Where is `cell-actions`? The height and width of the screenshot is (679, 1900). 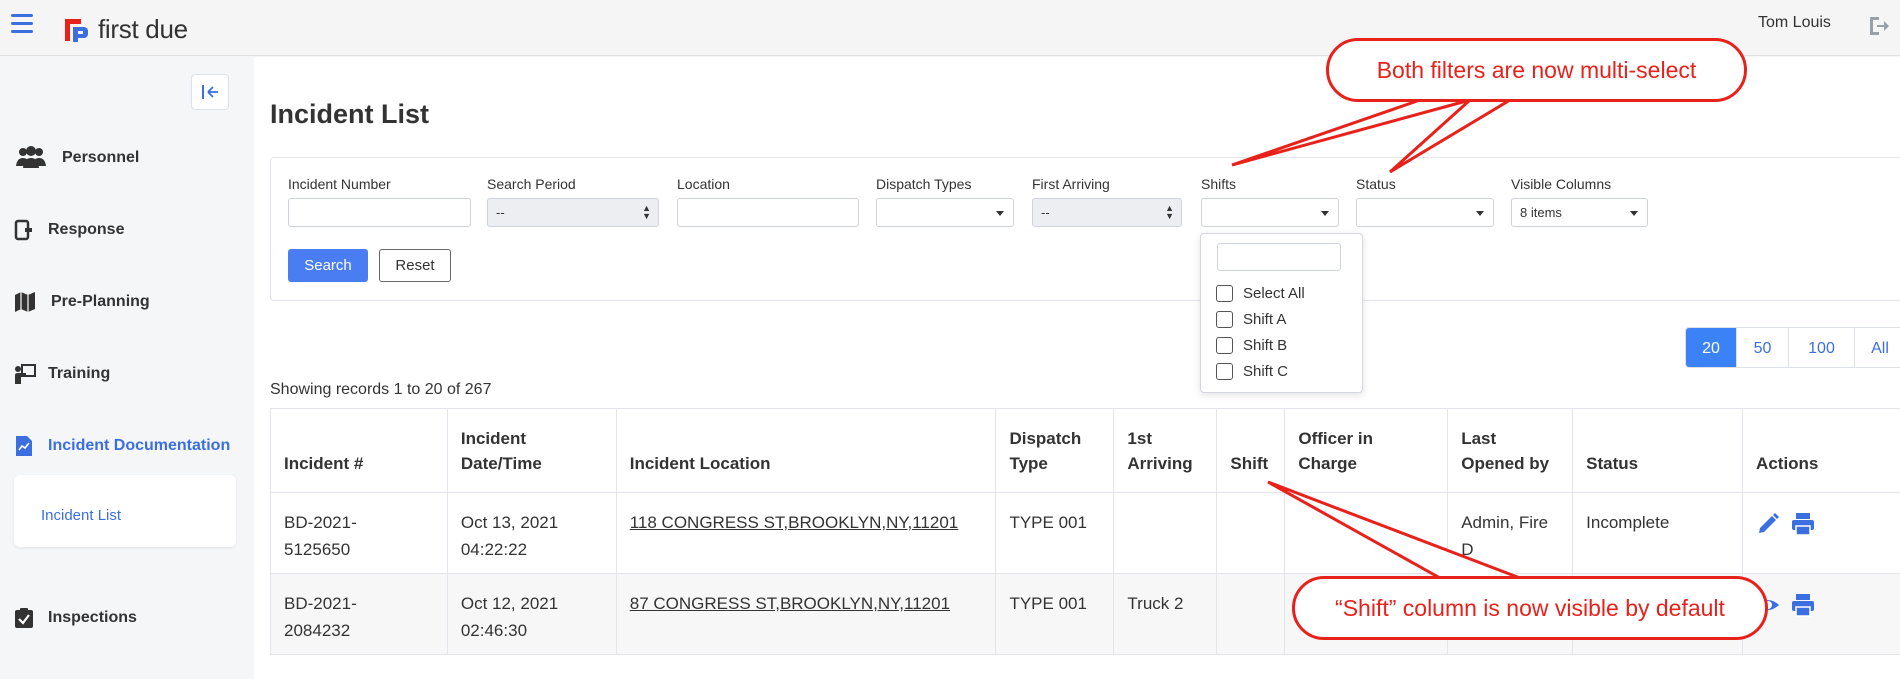 cell-actions is located at coordinates (1821, 533).